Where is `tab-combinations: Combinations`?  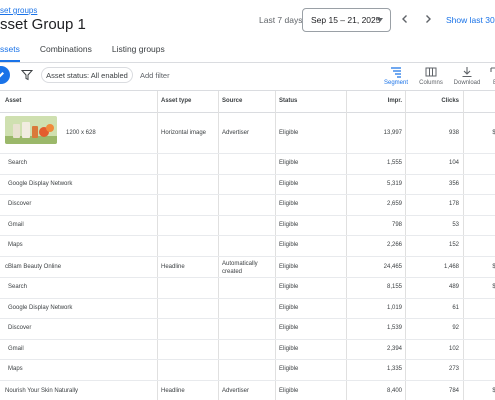 tab-combinations: Combinations is located at coordinates (66, 53).